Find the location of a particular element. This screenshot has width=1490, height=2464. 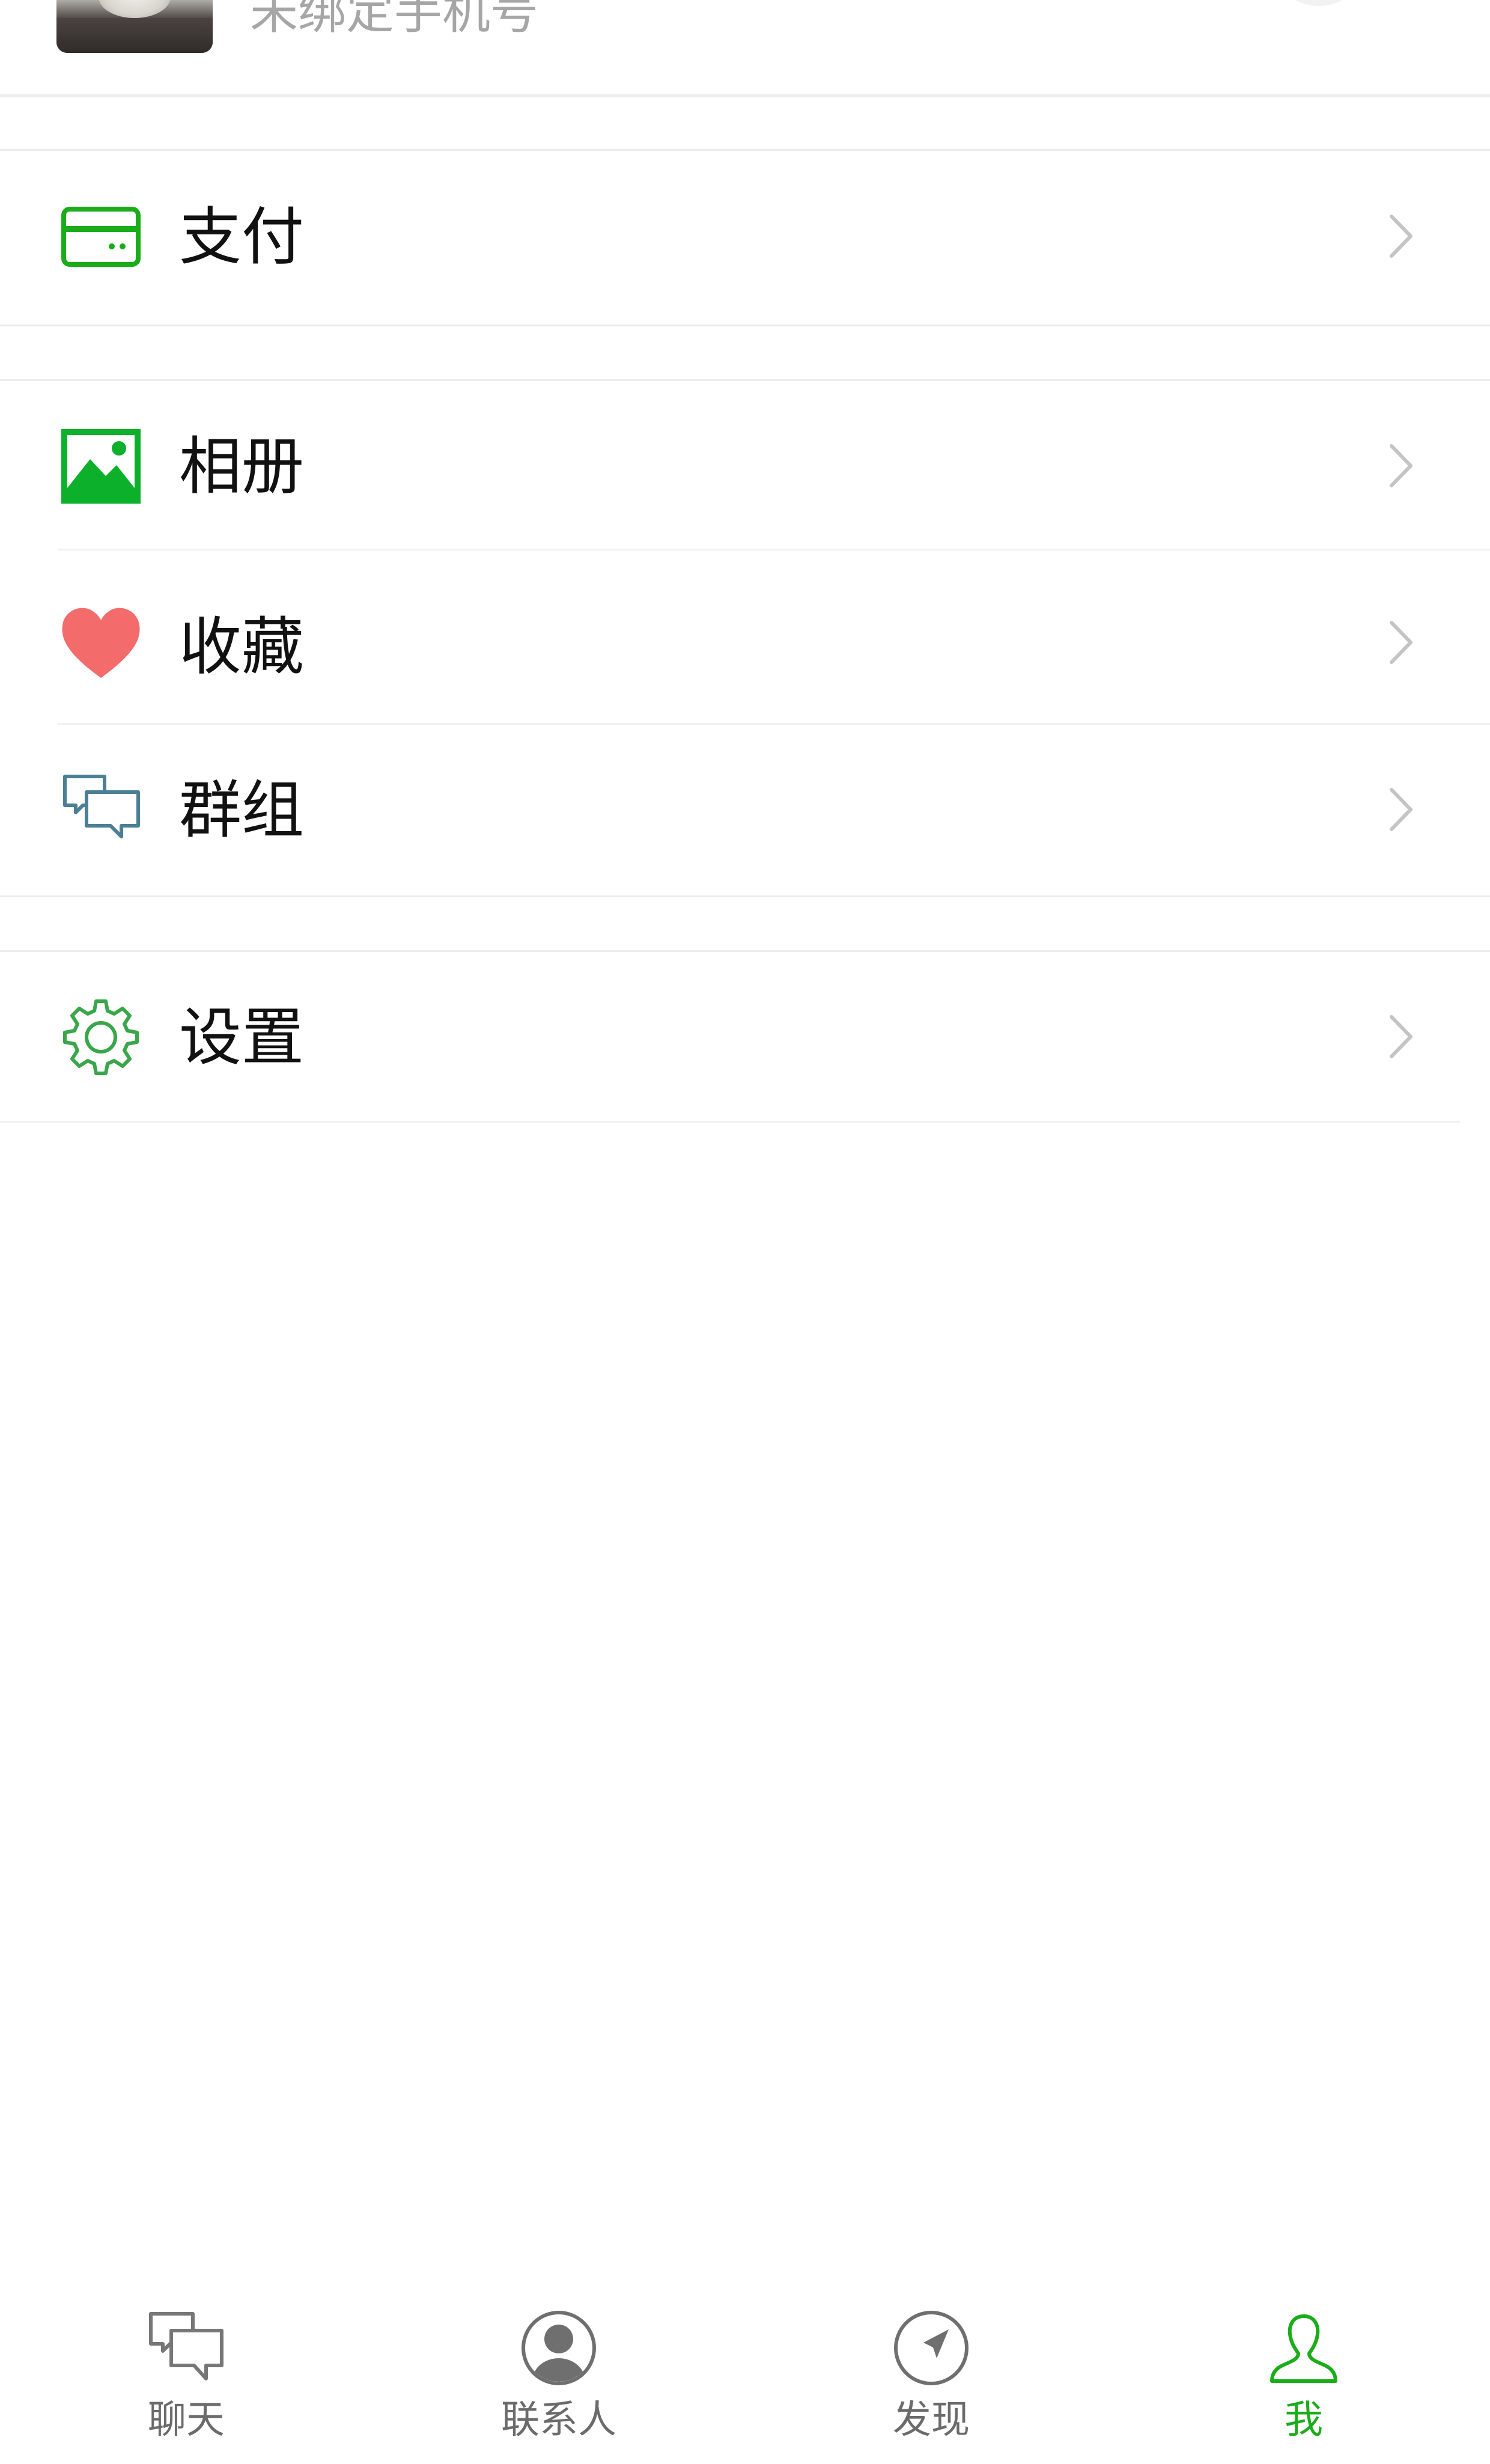

phone-binding-status: 未绑定手机号 is located at coordinates (394, 20).